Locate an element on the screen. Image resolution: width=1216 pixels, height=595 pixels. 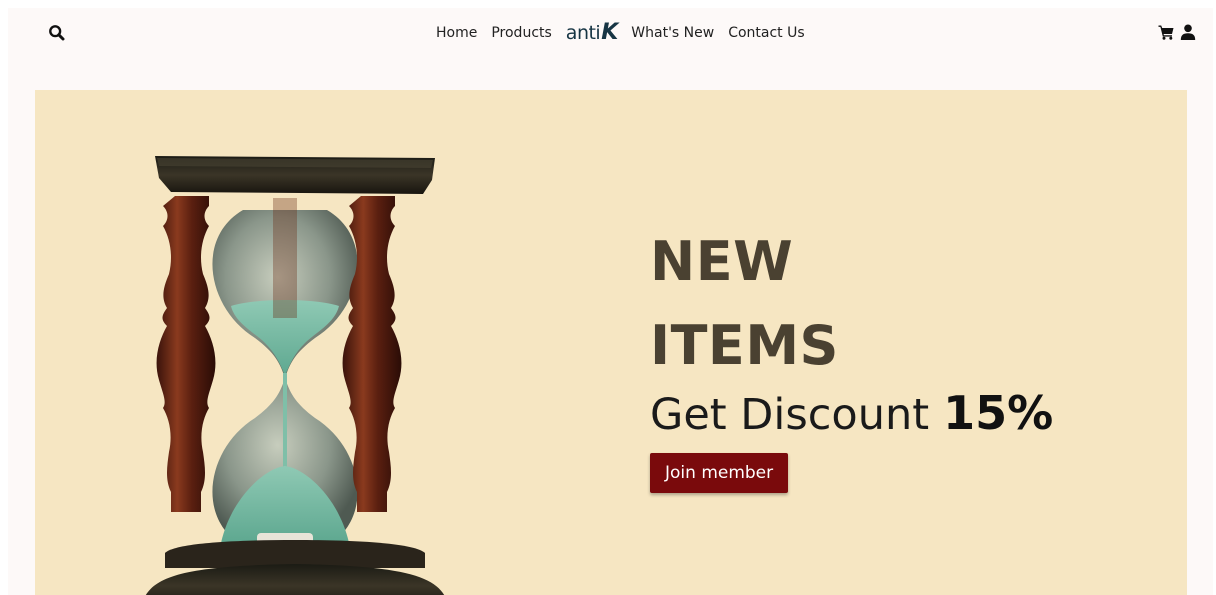
nav-link-home: Home is located at coordinates (456, 33).